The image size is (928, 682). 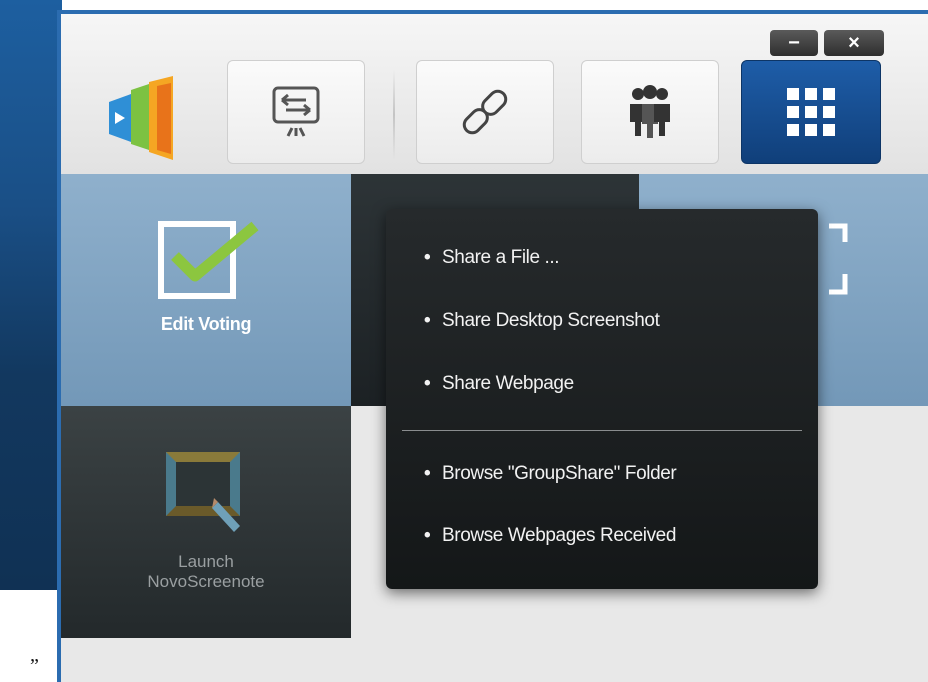 I want to click on checkbox-check-icon, so click(x=208, y=260).